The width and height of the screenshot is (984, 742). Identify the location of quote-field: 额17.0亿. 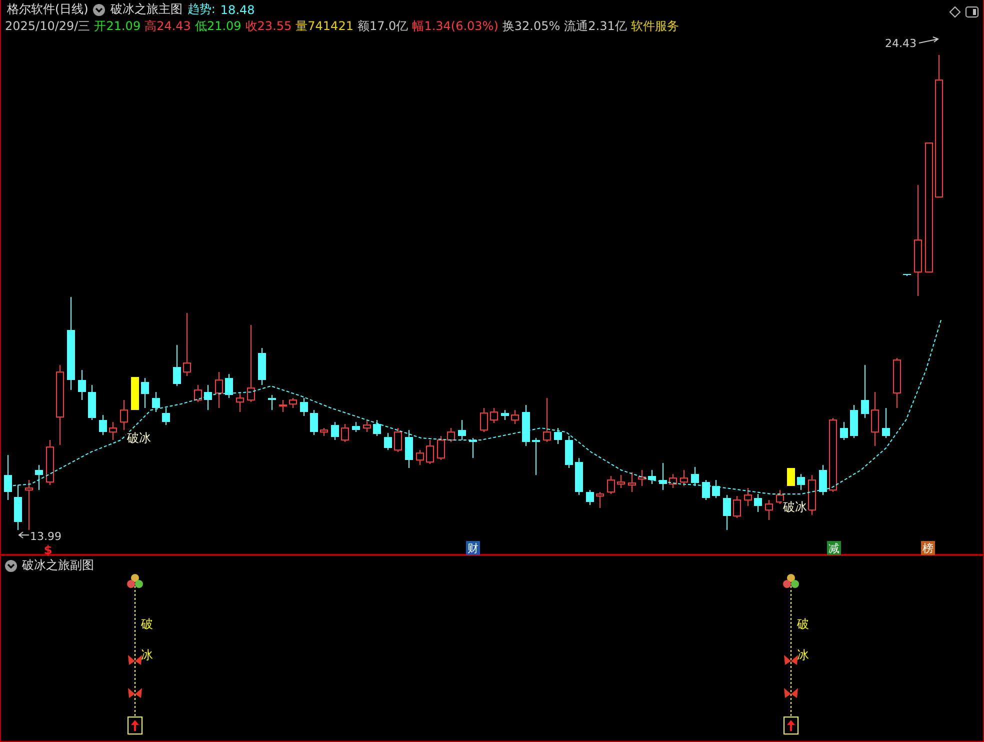
(382, 26).